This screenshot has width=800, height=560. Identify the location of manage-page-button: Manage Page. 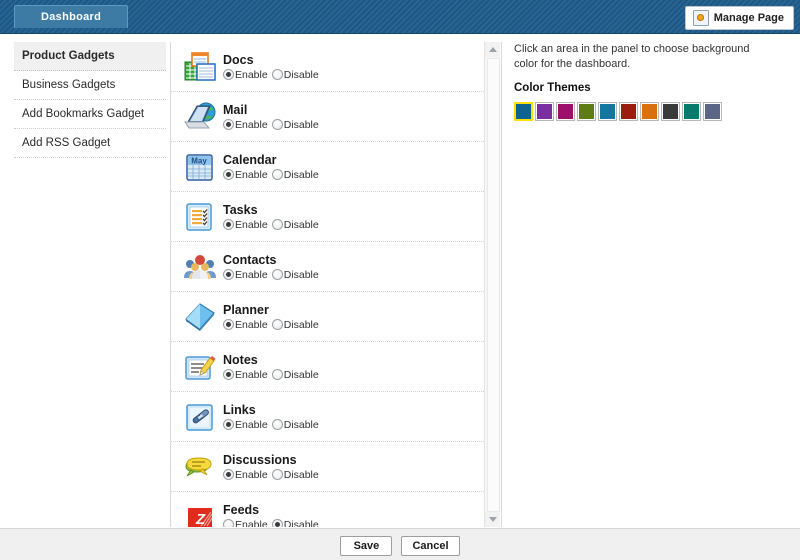
(739, 18).